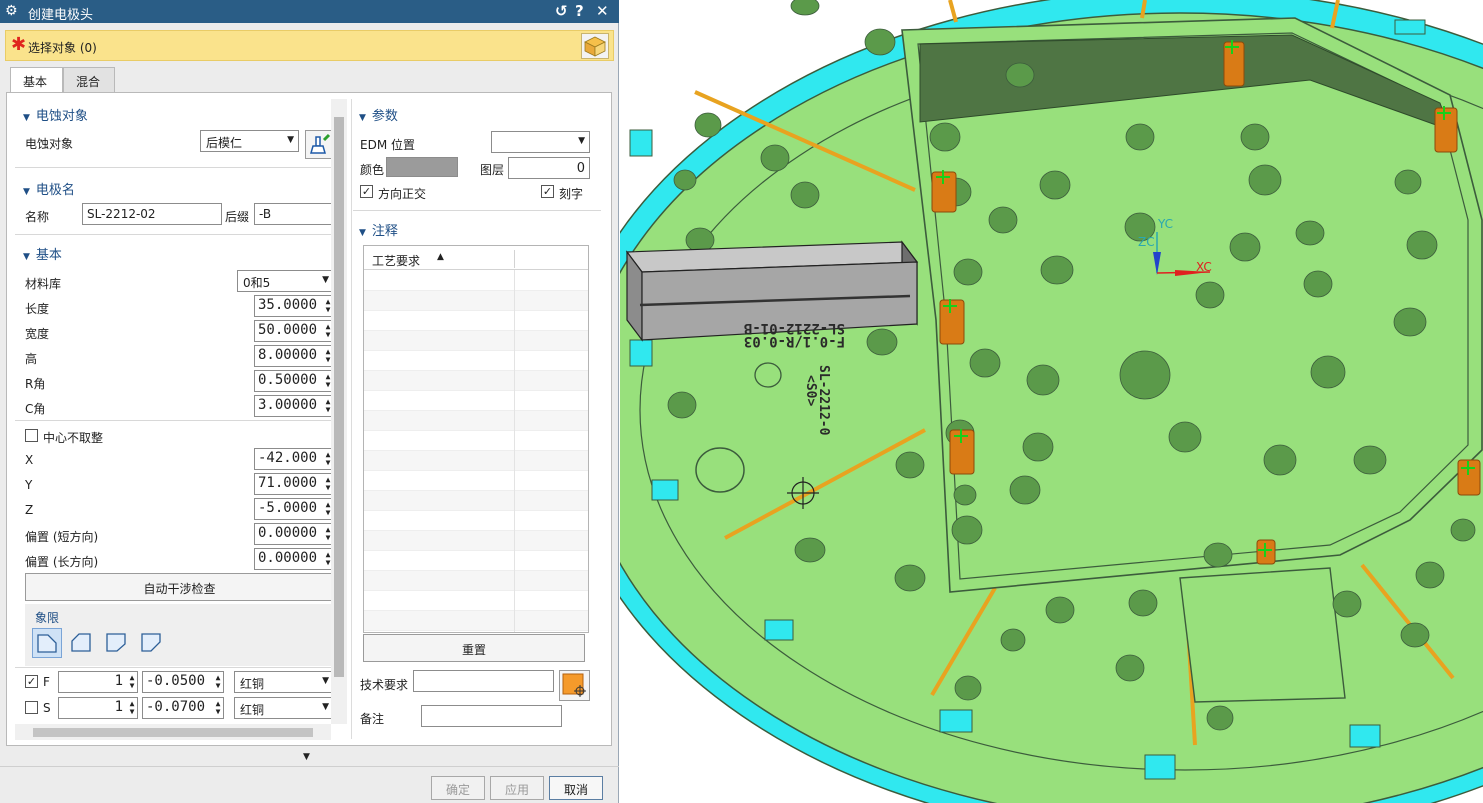 The height and width of the screenshot is (803, 1483). What do you see at coordinates (249, 141) in the screenshot?
I see `target-dropdown: 后模仁 ▼` at bounding box center [249, 141].